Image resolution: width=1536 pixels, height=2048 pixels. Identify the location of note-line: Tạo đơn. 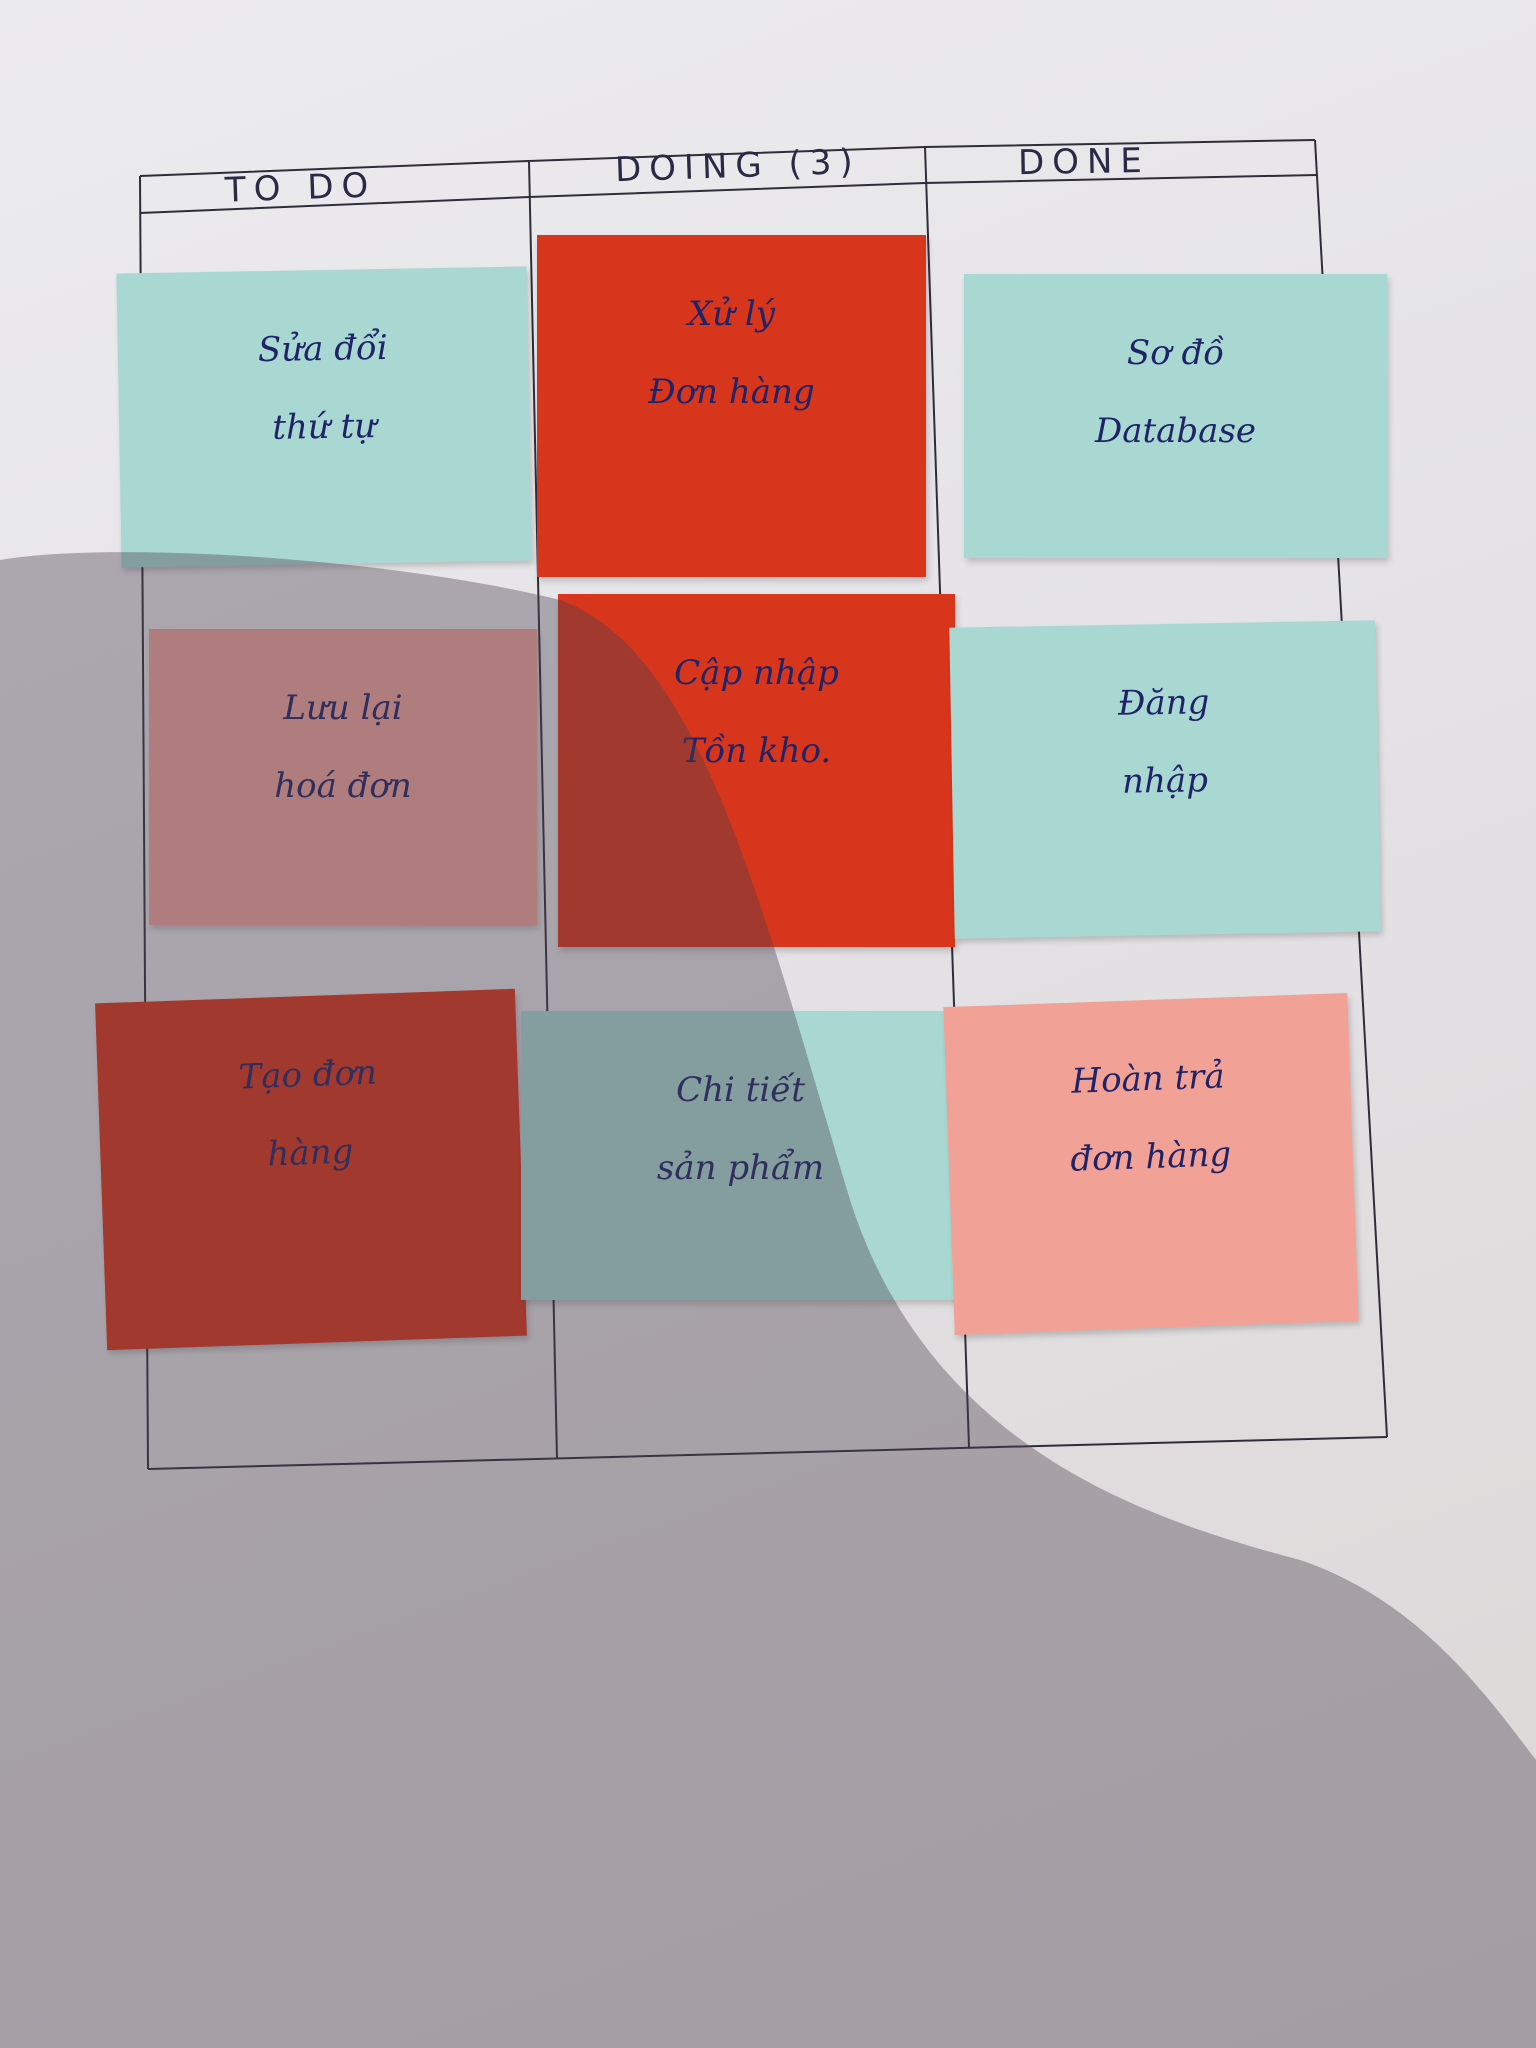
(307, 1075).